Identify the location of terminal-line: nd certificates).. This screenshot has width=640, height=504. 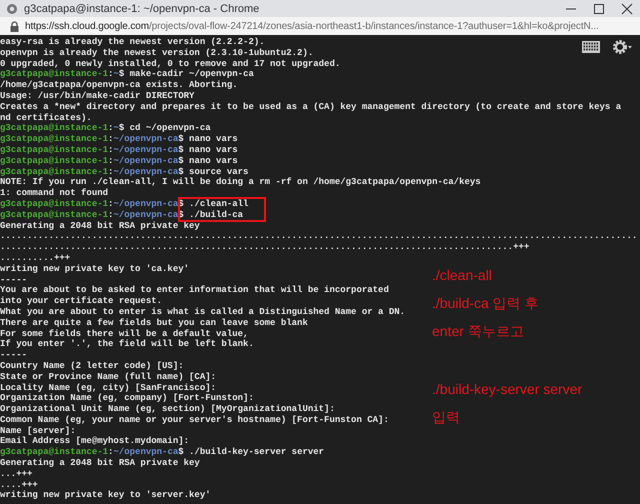
(46, 118).